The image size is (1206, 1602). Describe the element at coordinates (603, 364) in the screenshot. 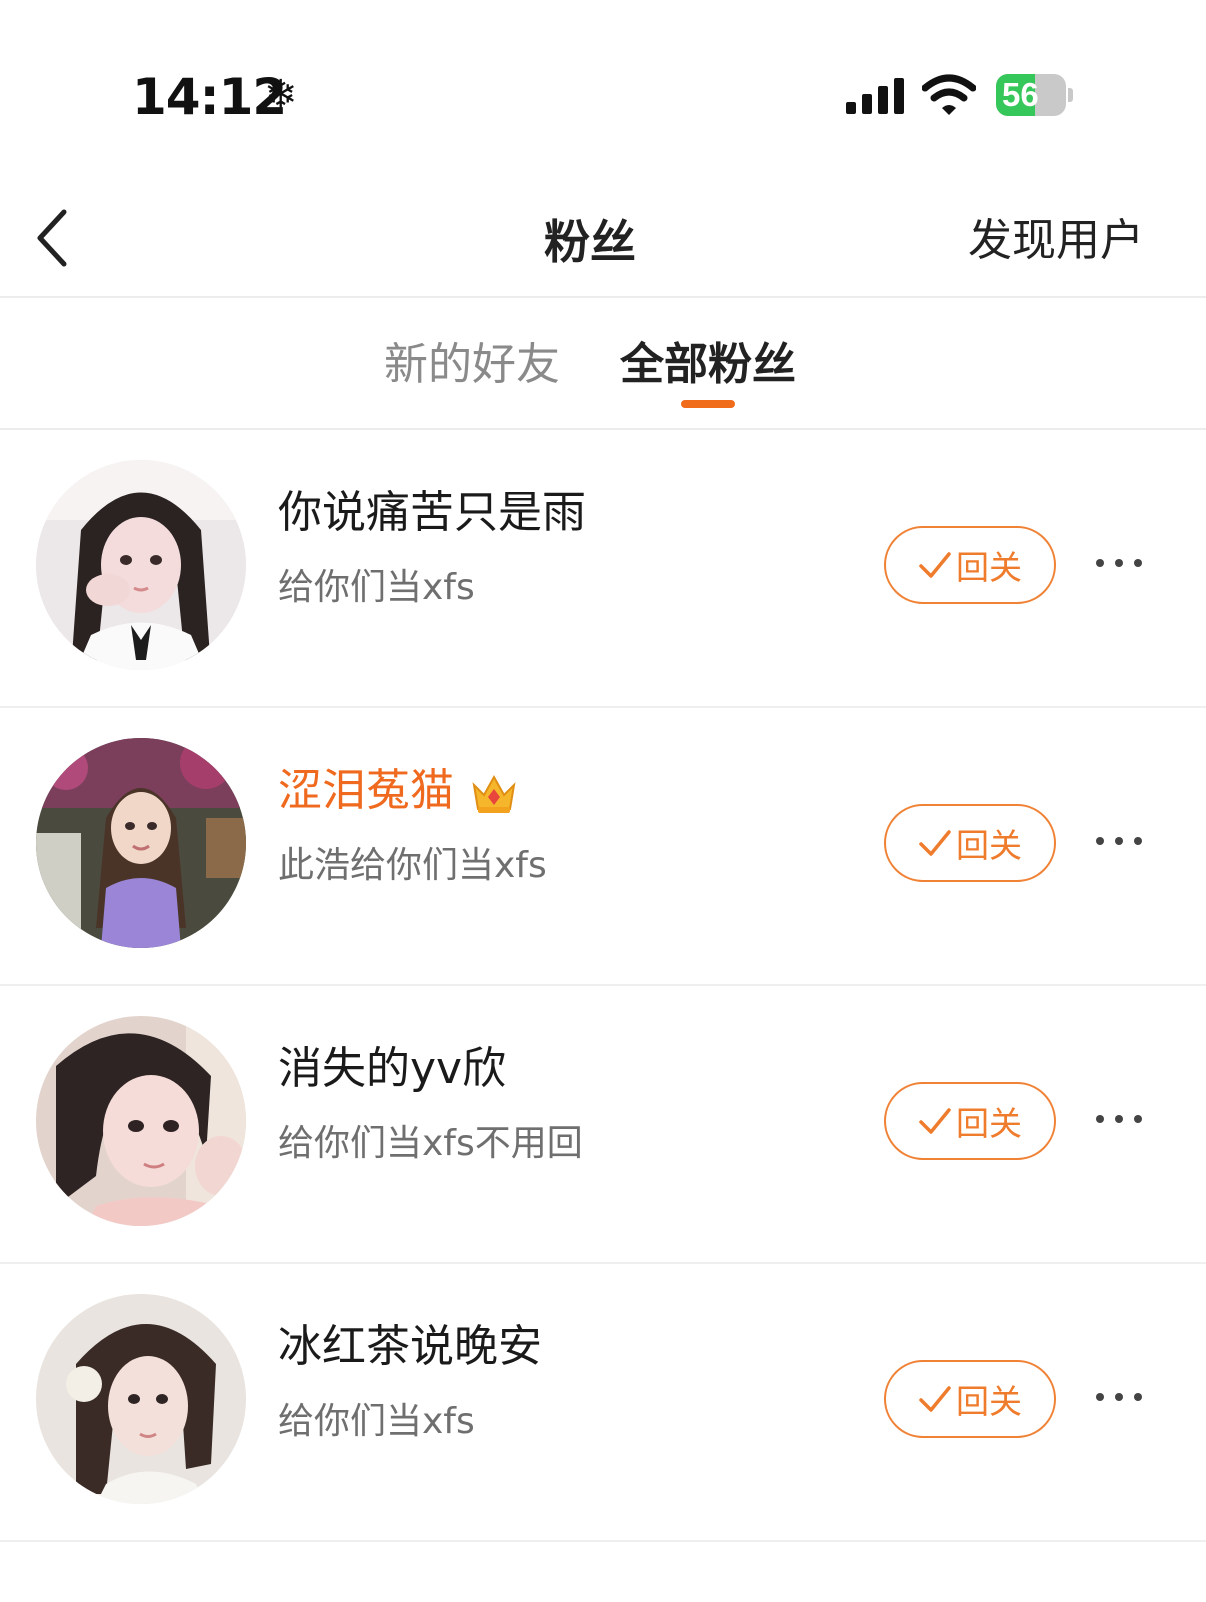

I see `tab-bar: 新的好友 全部粉丝` at that location.